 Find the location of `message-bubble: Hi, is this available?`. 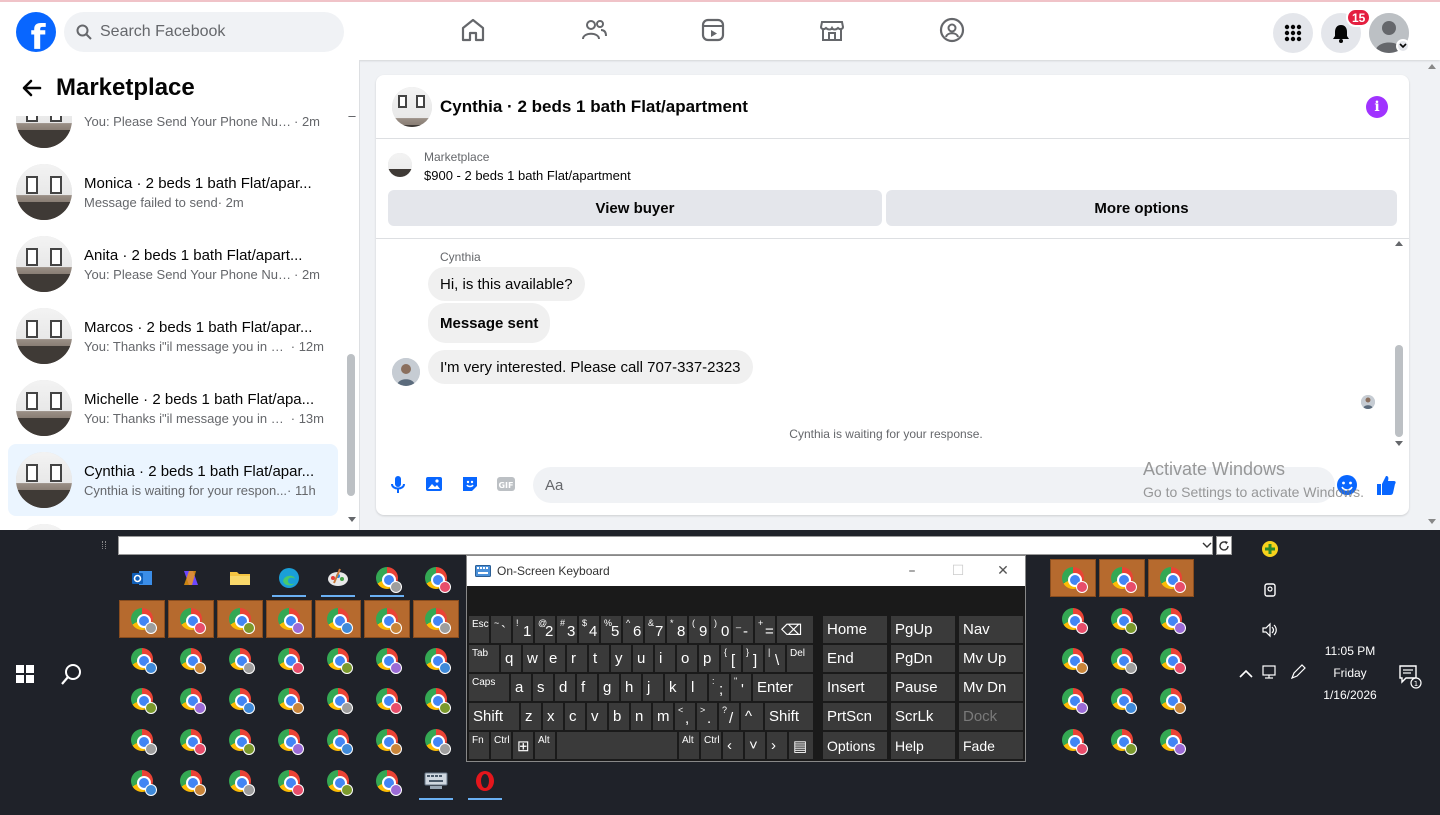

message-bubble: Hi, is this available? is located at coordinates (506, 284).